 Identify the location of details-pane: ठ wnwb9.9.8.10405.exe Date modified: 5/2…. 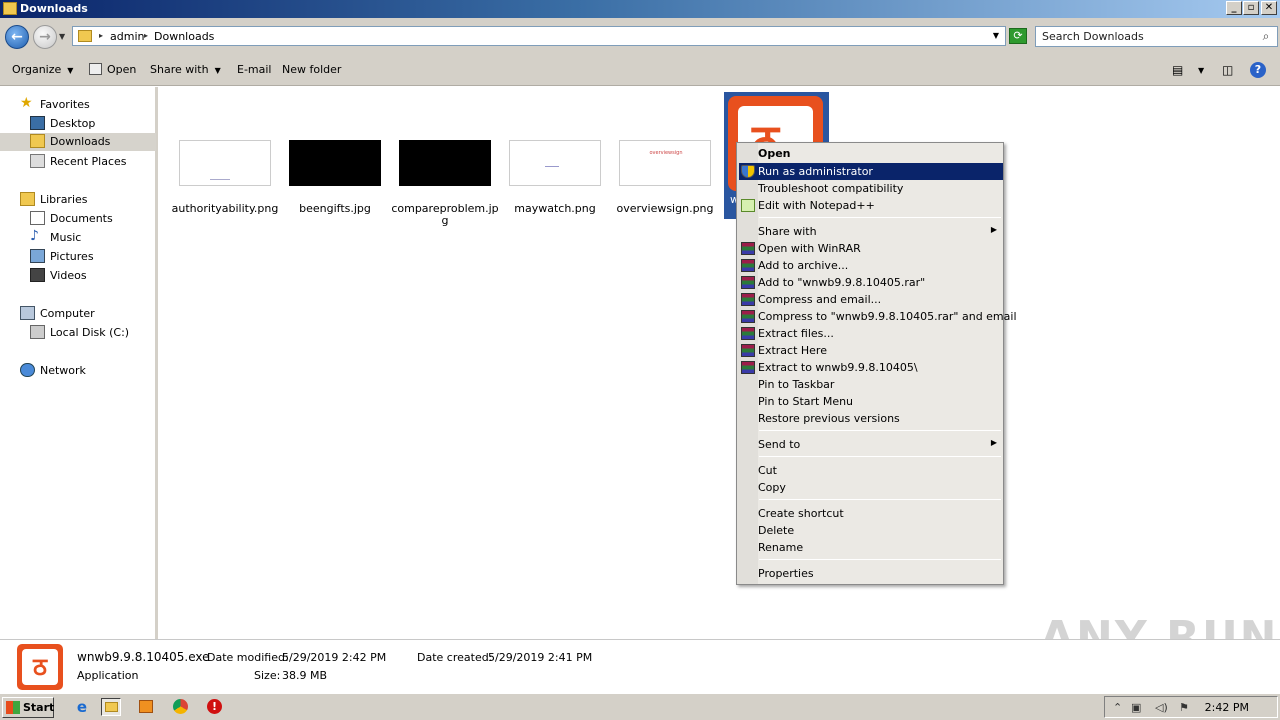
(640, 666).